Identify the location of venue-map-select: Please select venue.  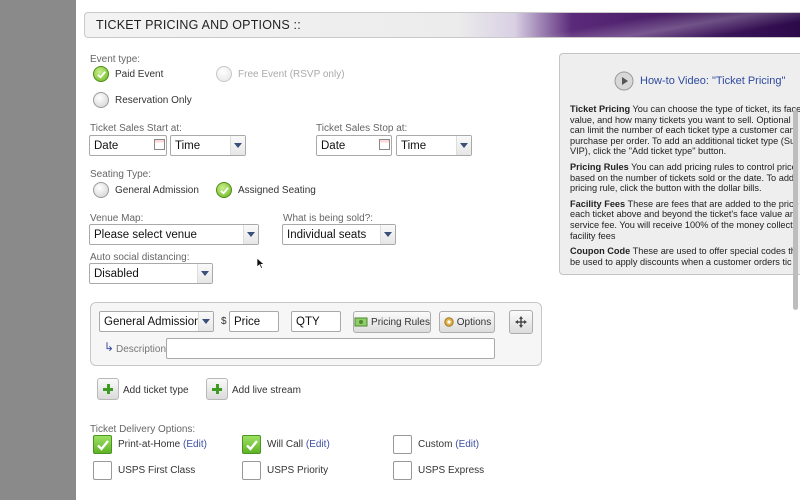
(174, 234).